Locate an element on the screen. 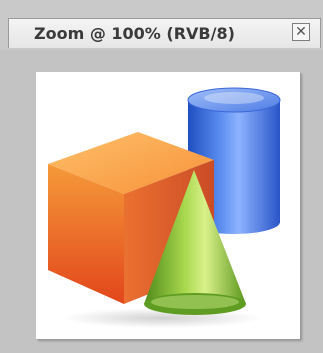 The image size is (323, 353). document-tab-bar: Zoom @ 100% (RVB/8) ✕ is located at coordinates (161, 25).